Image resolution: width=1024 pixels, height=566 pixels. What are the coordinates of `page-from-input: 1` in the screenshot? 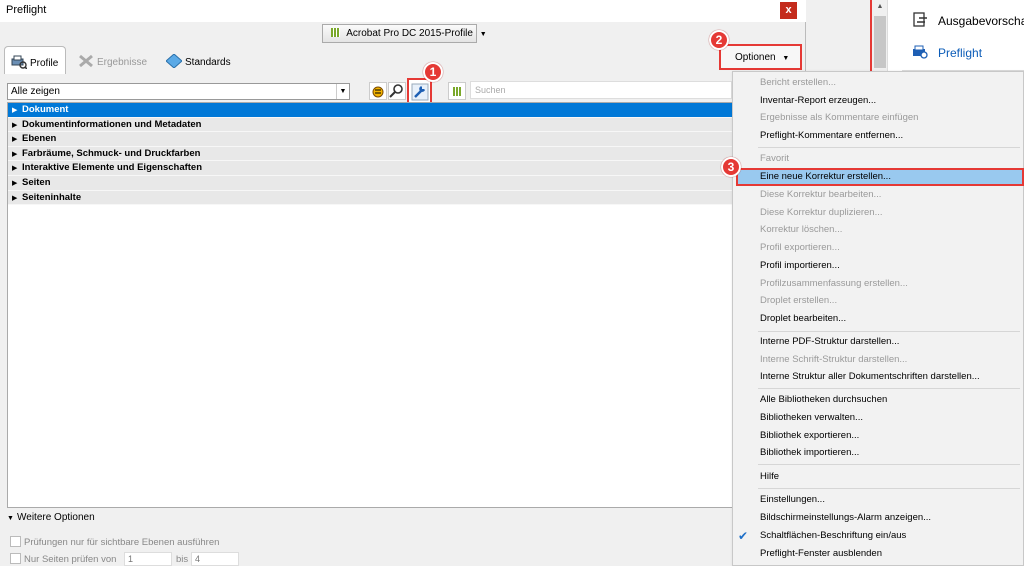 It's located at (148, 559).